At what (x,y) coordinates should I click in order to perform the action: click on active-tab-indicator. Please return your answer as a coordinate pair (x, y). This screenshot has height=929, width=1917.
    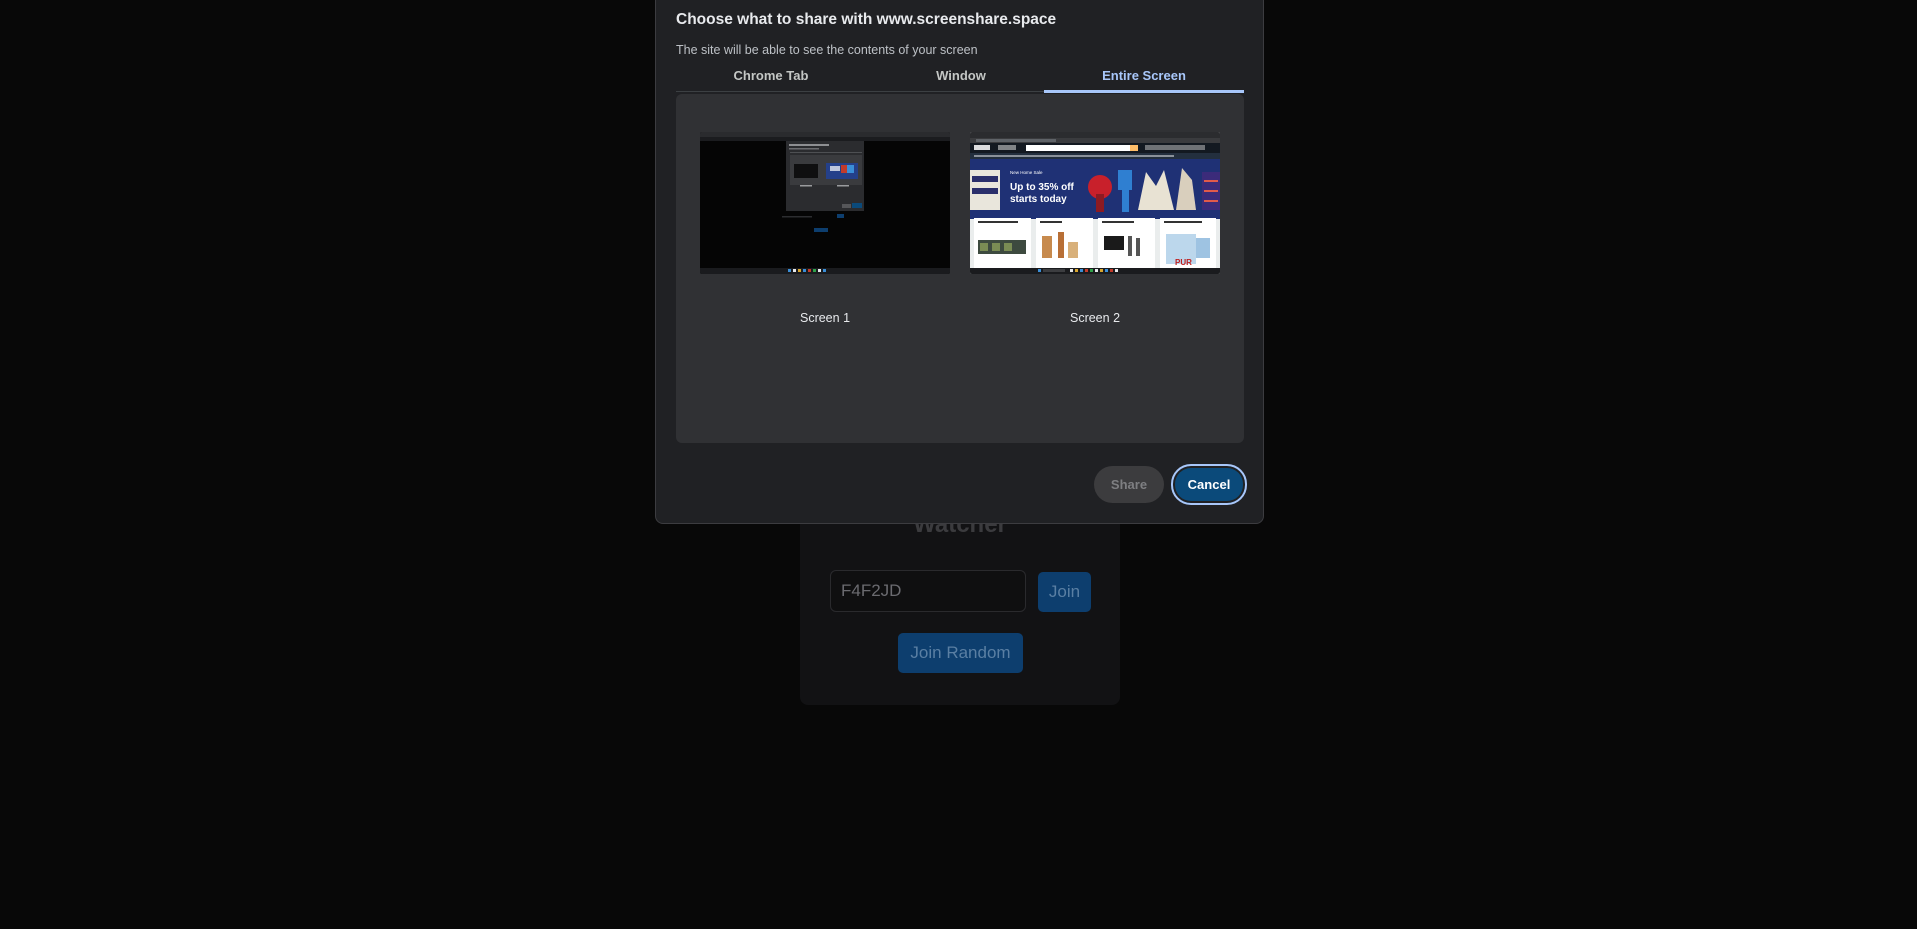
    Looking at the image, I should click on (1144, 91).